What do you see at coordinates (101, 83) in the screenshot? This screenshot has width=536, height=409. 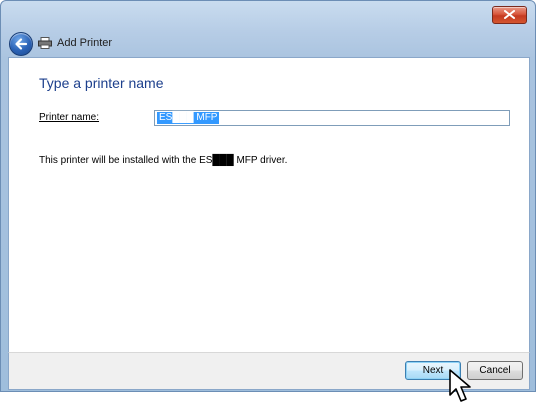 I see `page-heading: Type a printer name` at bounding box center [101, 83].